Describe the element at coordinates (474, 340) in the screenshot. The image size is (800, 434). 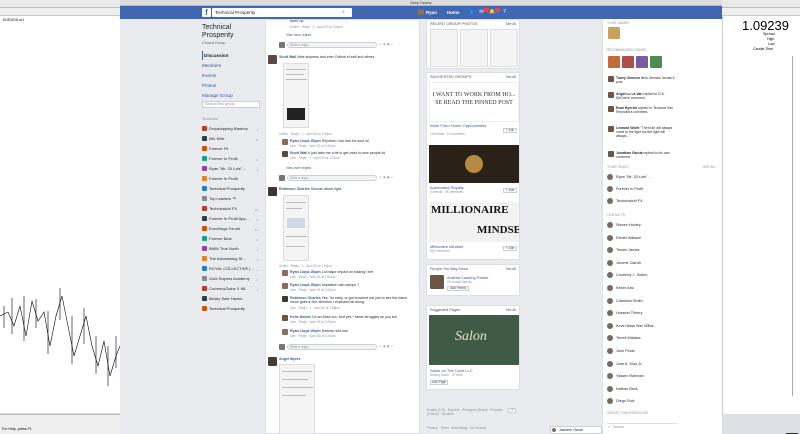
I see `page-banner-salon: Salon` at that location.